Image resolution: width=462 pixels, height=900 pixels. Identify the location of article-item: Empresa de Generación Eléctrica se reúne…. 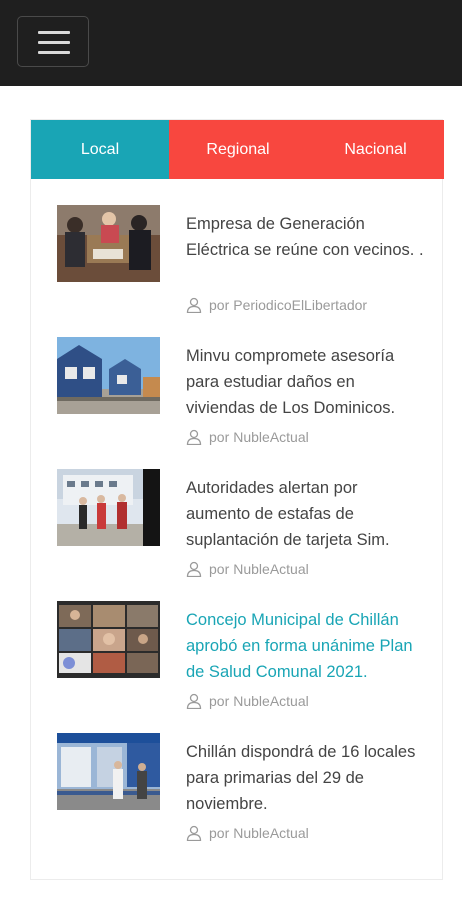
(242, 265).